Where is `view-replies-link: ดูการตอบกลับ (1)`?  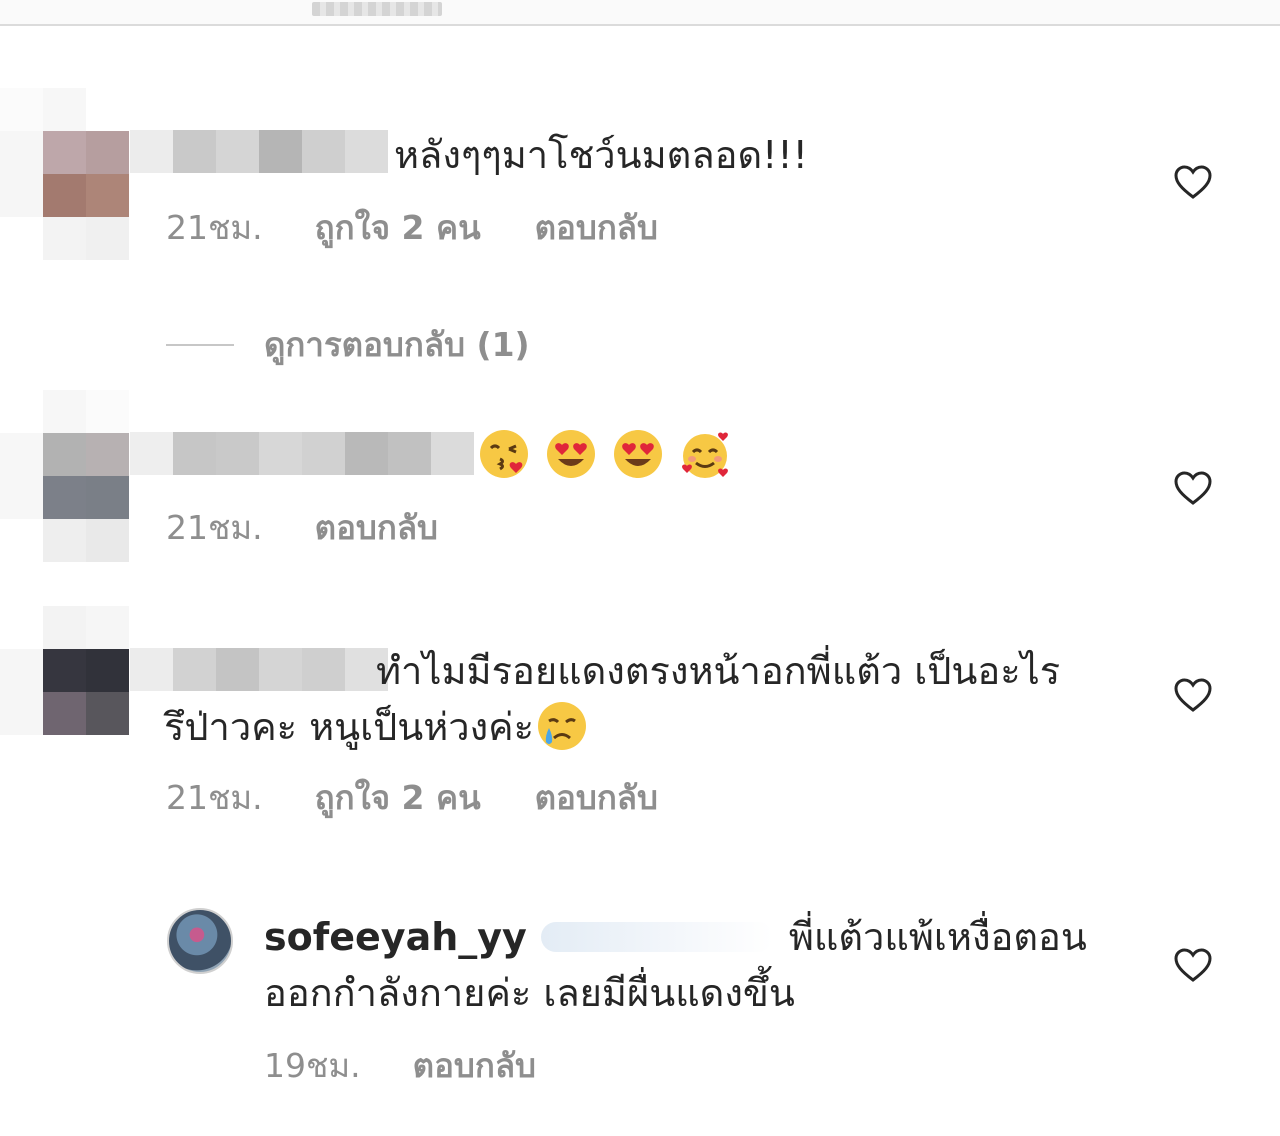 view-replies-link: ดูการตอบกลับ (1) is located at coordinates (348, 344).